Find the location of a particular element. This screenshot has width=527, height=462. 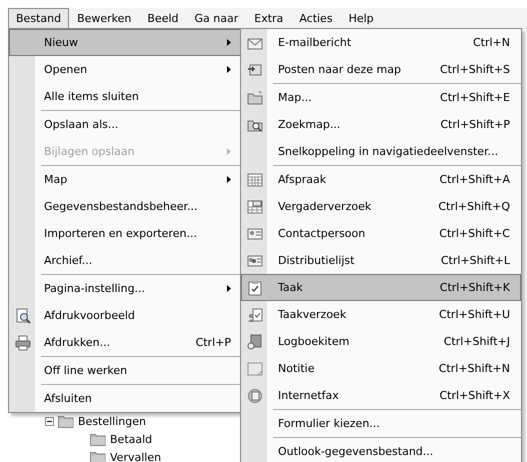

book-clock-icon is located at coordinates (255, 342).